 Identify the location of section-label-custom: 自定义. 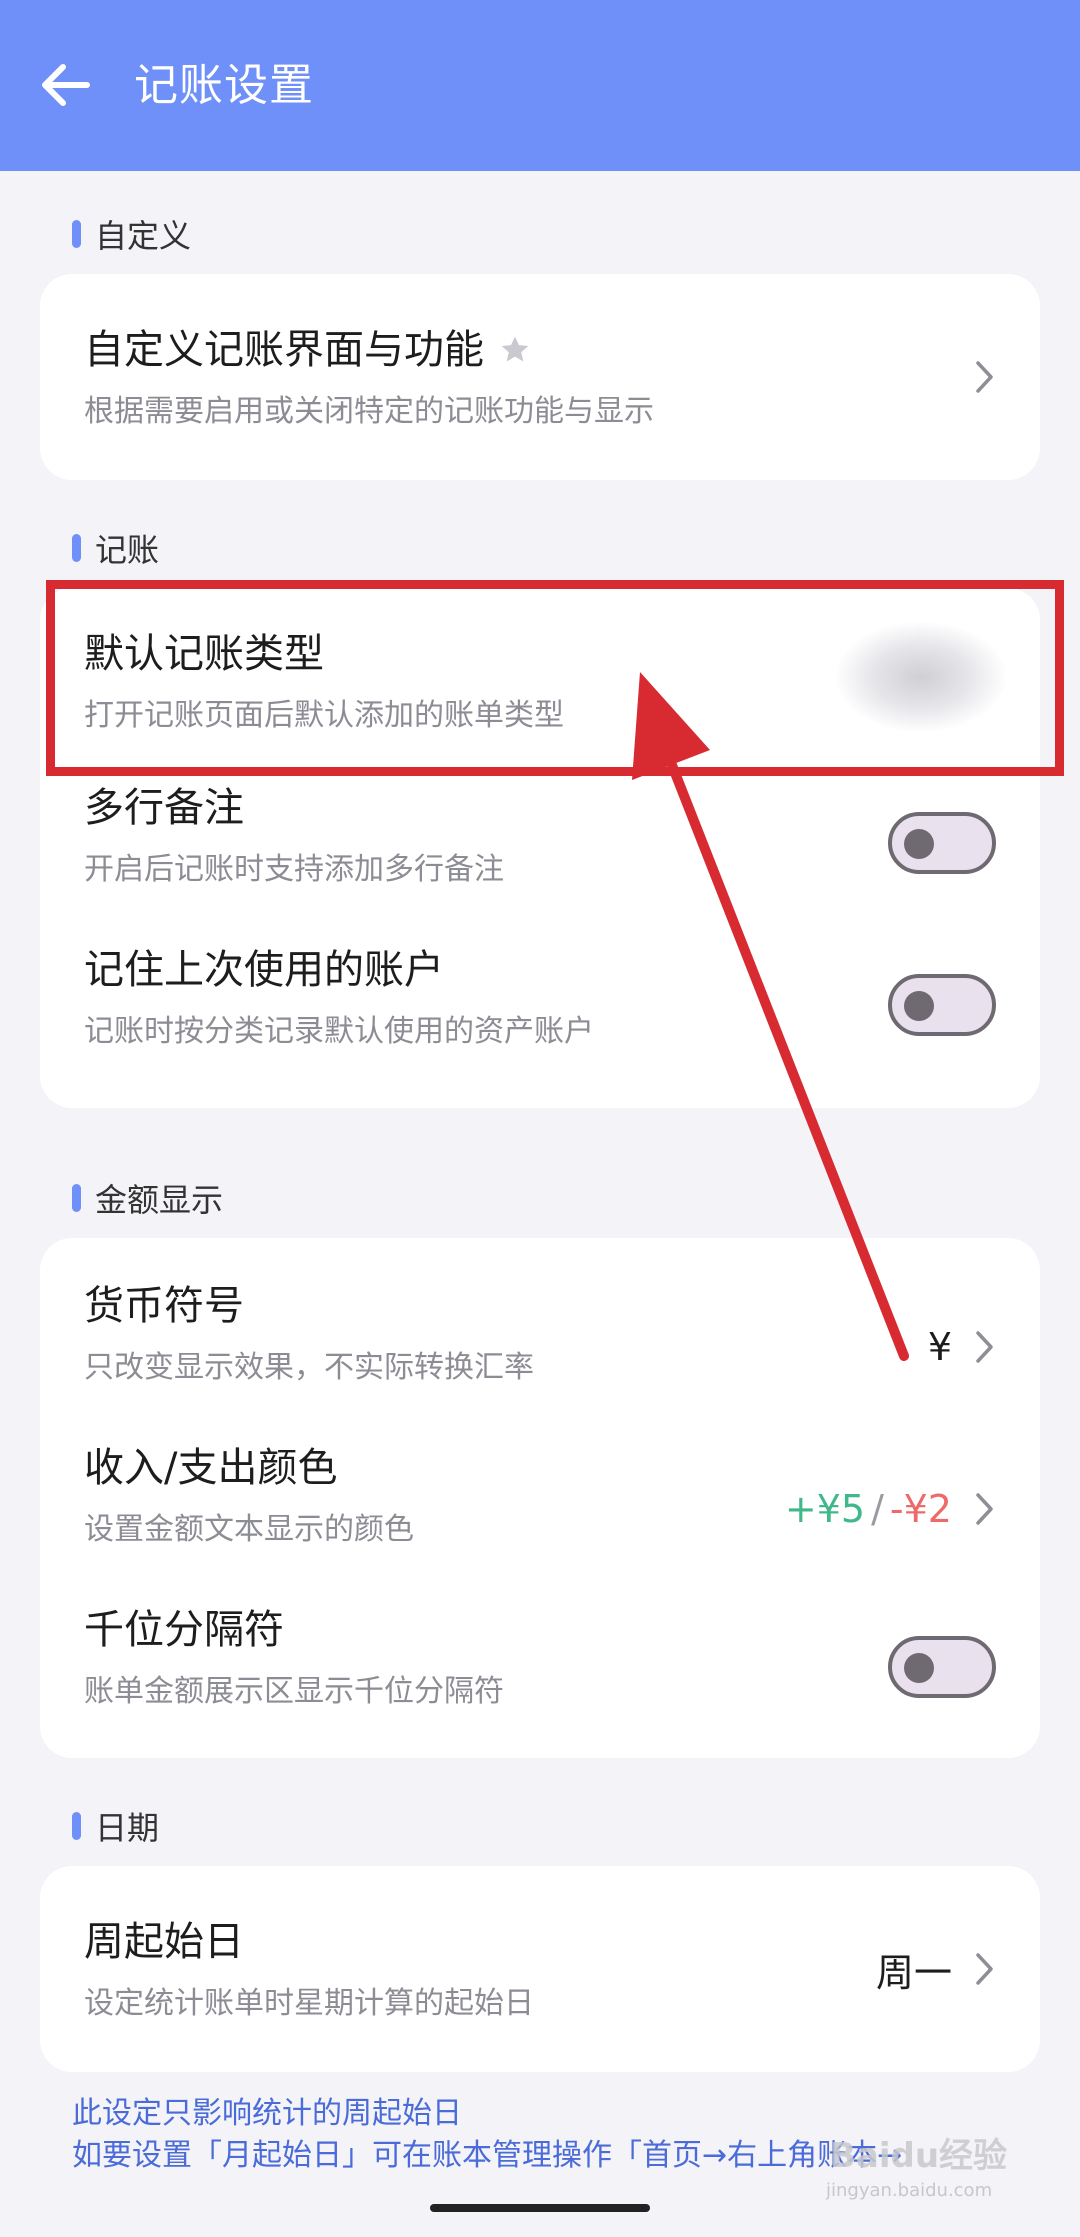
(131, 234).